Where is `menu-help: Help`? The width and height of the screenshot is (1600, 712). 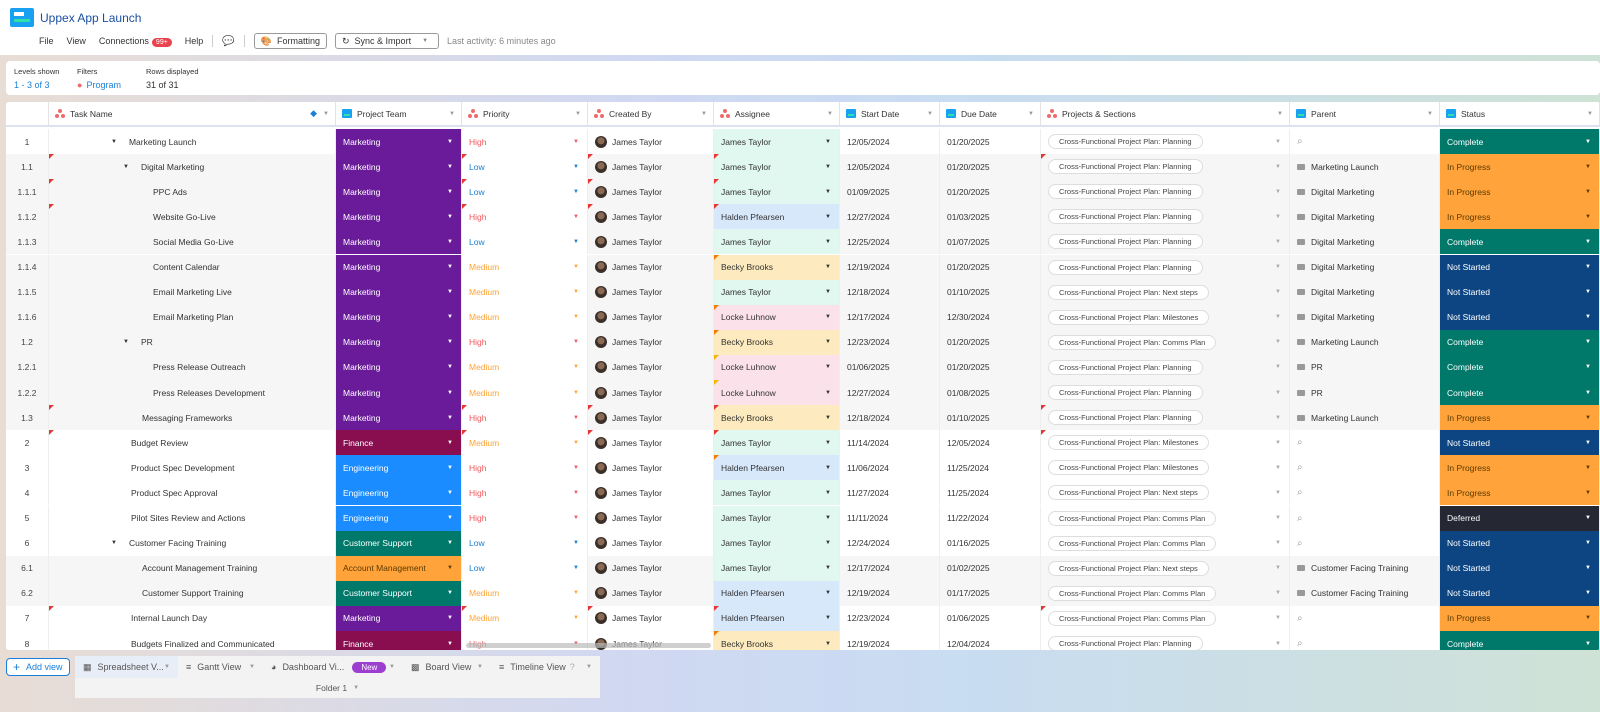 menu-help: Help is located at coordinates (194, 41).